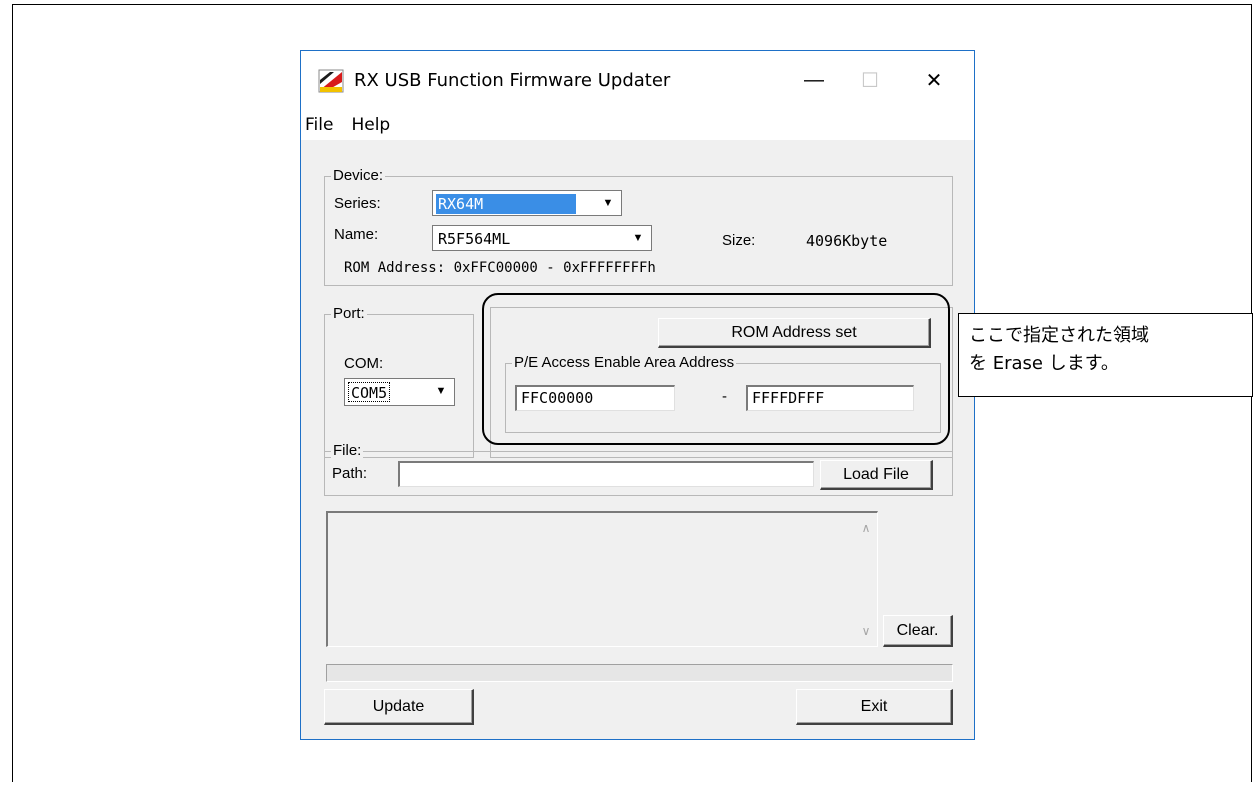 This screenshot has height=785, width=1256. What do you see at coordinates (876, 475) in the screenshot?
I see `load-file-button: Load File` at bounding box center [876, 475].